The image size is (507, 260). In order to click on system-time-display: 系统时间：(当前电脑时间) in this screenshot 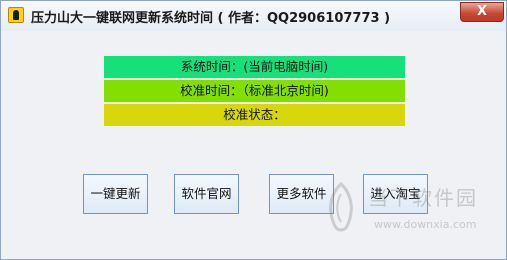, I will do `click(254, 67)`.